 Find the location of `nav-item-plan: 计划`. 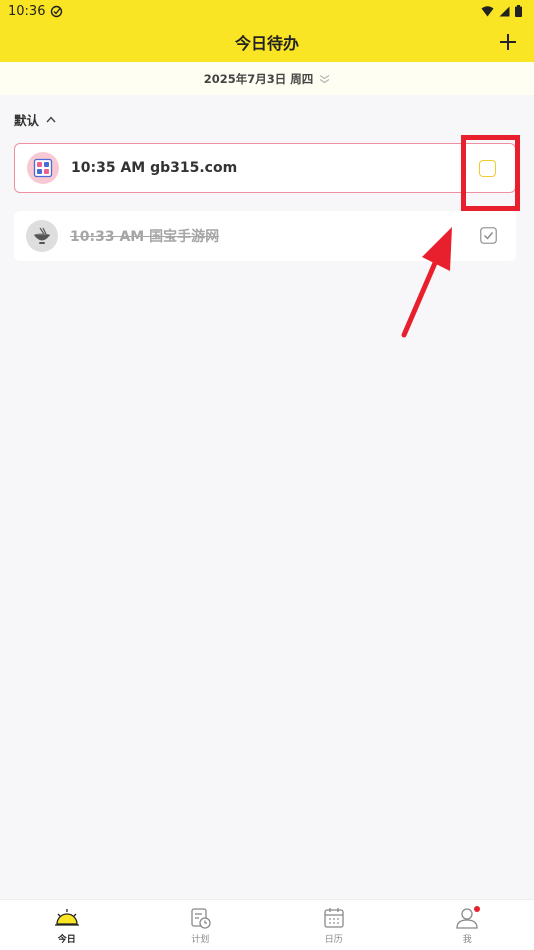

nav-item-plan: 计划 is located at coordinates (201, 925).